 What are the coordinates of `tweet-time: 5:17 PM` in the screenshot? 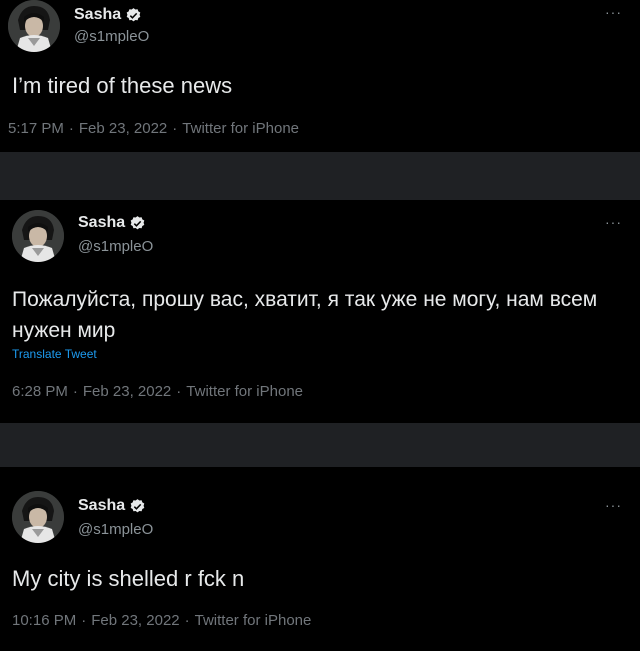 It's located at (36, 128).